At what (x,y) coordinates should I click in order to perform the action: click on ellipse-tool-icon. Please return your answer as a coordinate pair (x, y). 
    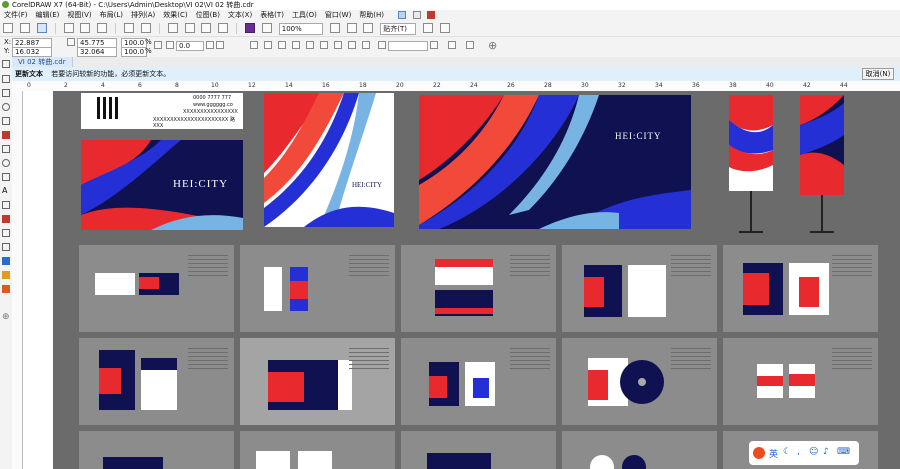
    Looking at the image, I should click on (6, 163).